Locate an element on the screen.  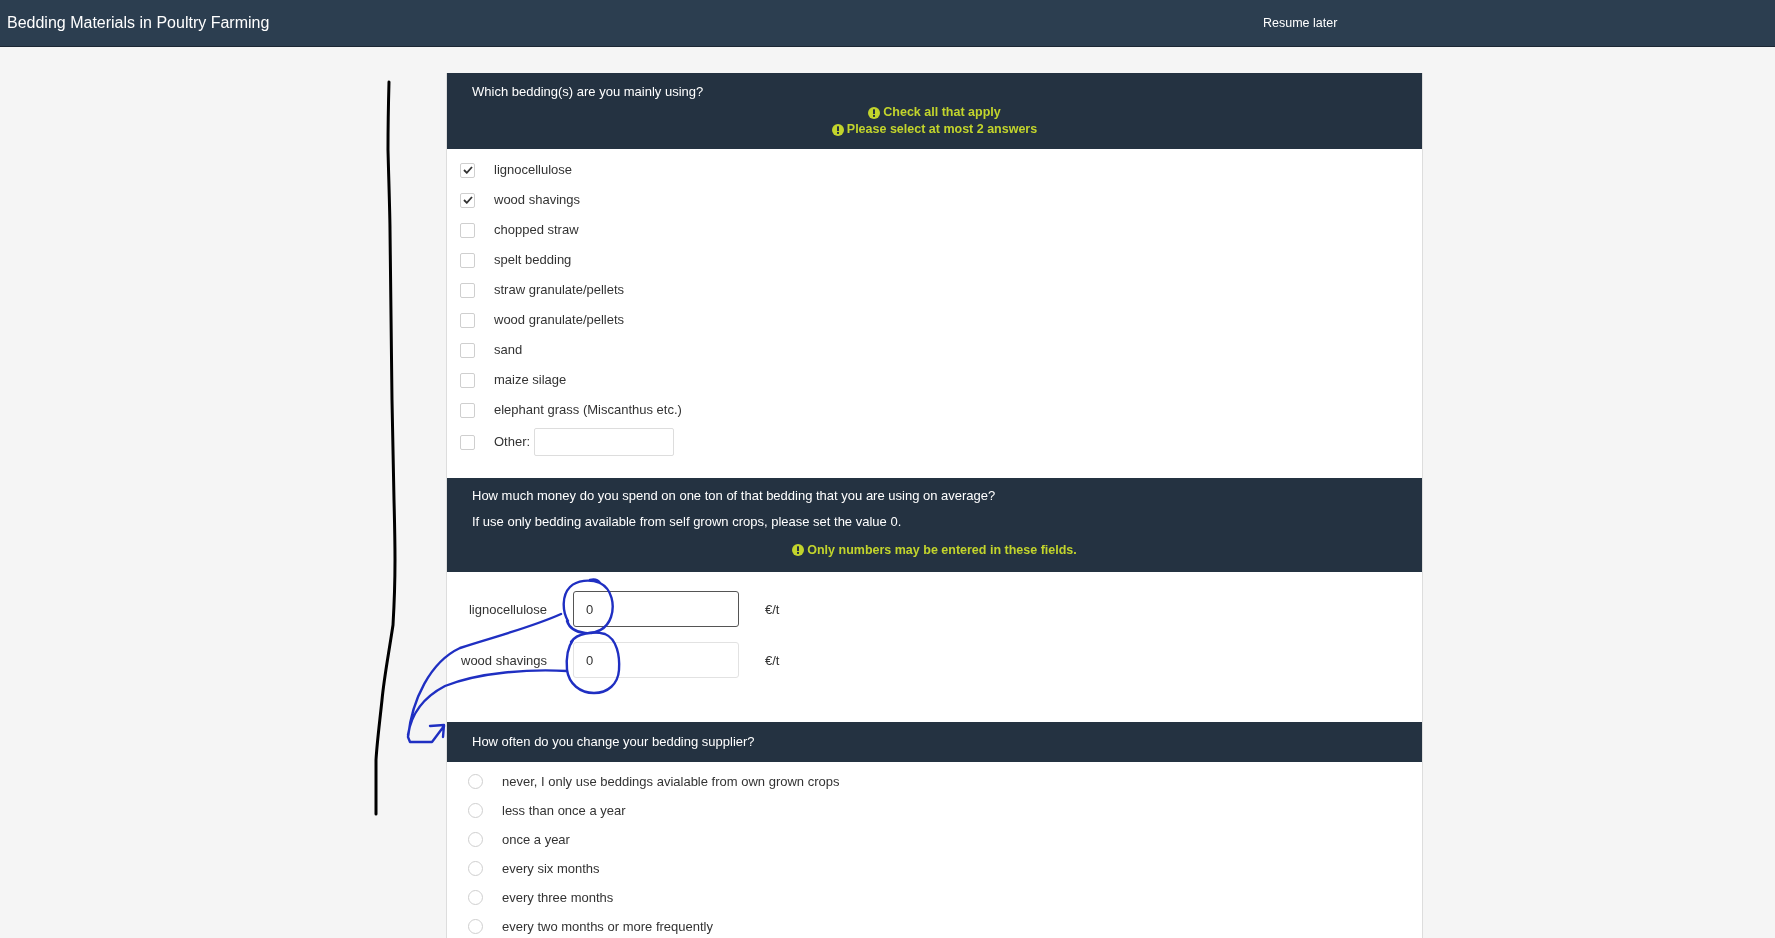
option-label: once a year is located at coordinates (536, 839).